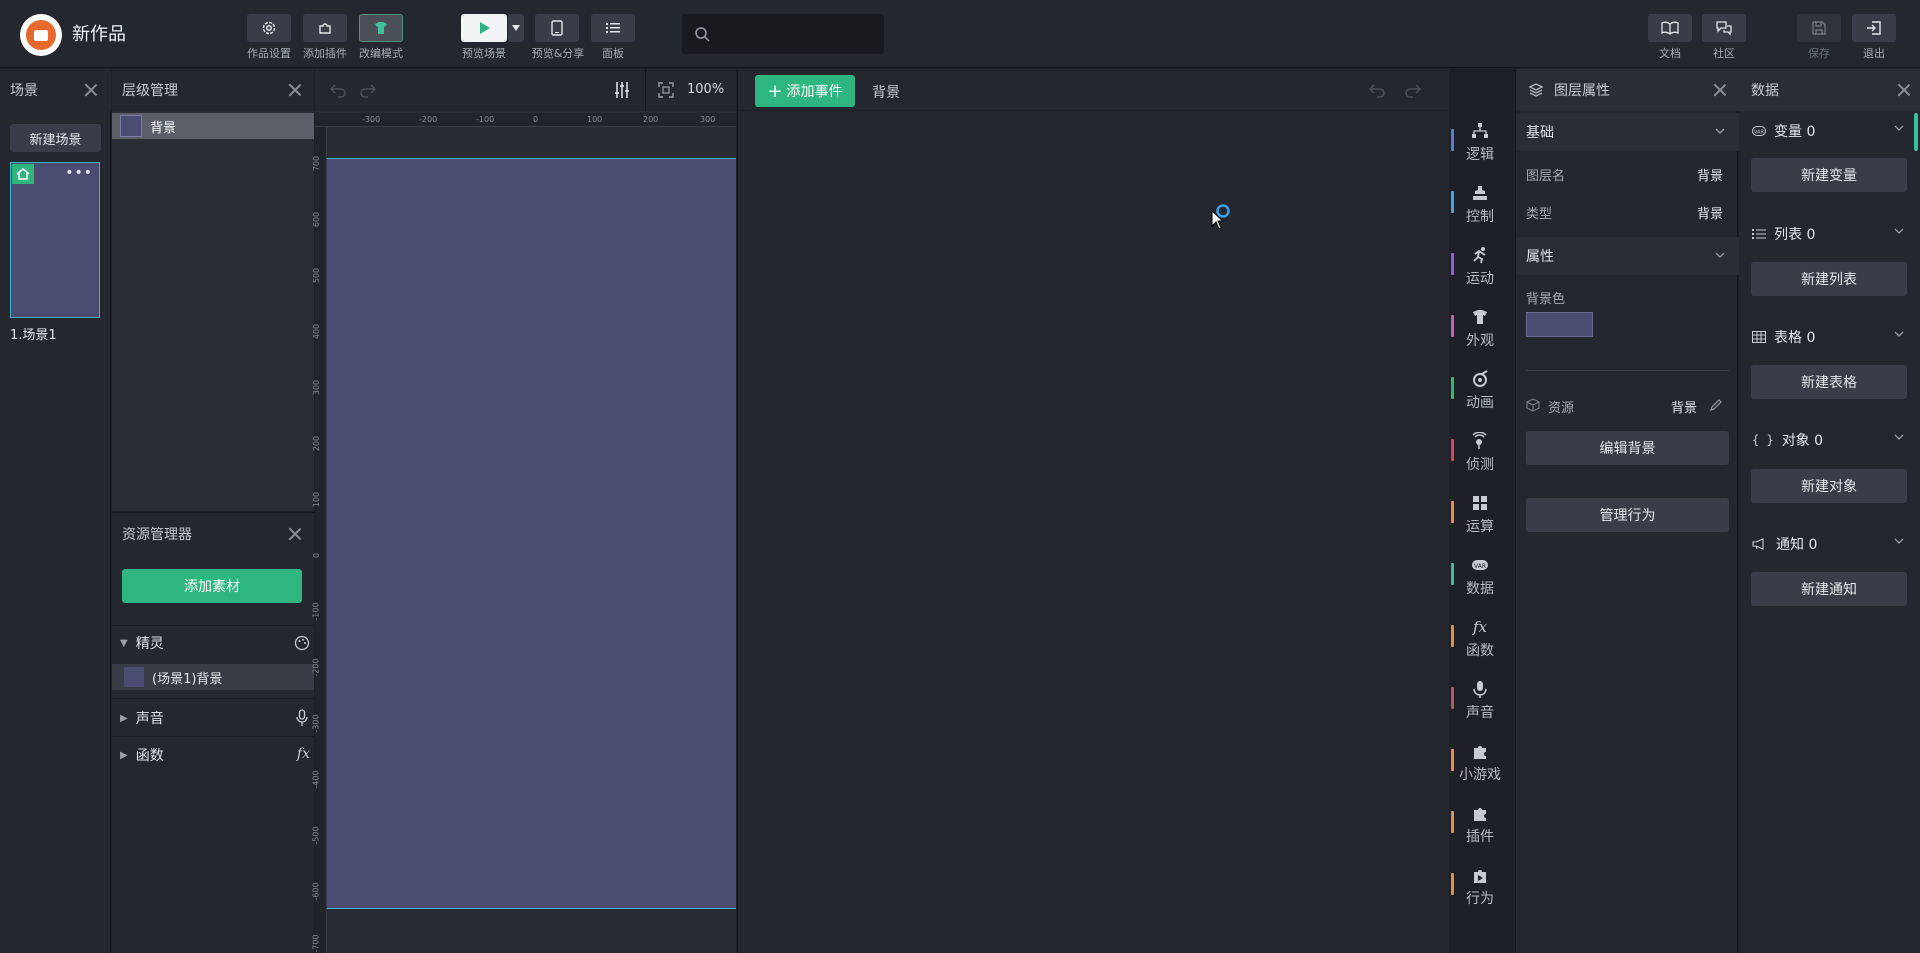  Describe the element at coordinates (55, 240) in the screenshot. I see `scene-thumbnail: •••` at that location.